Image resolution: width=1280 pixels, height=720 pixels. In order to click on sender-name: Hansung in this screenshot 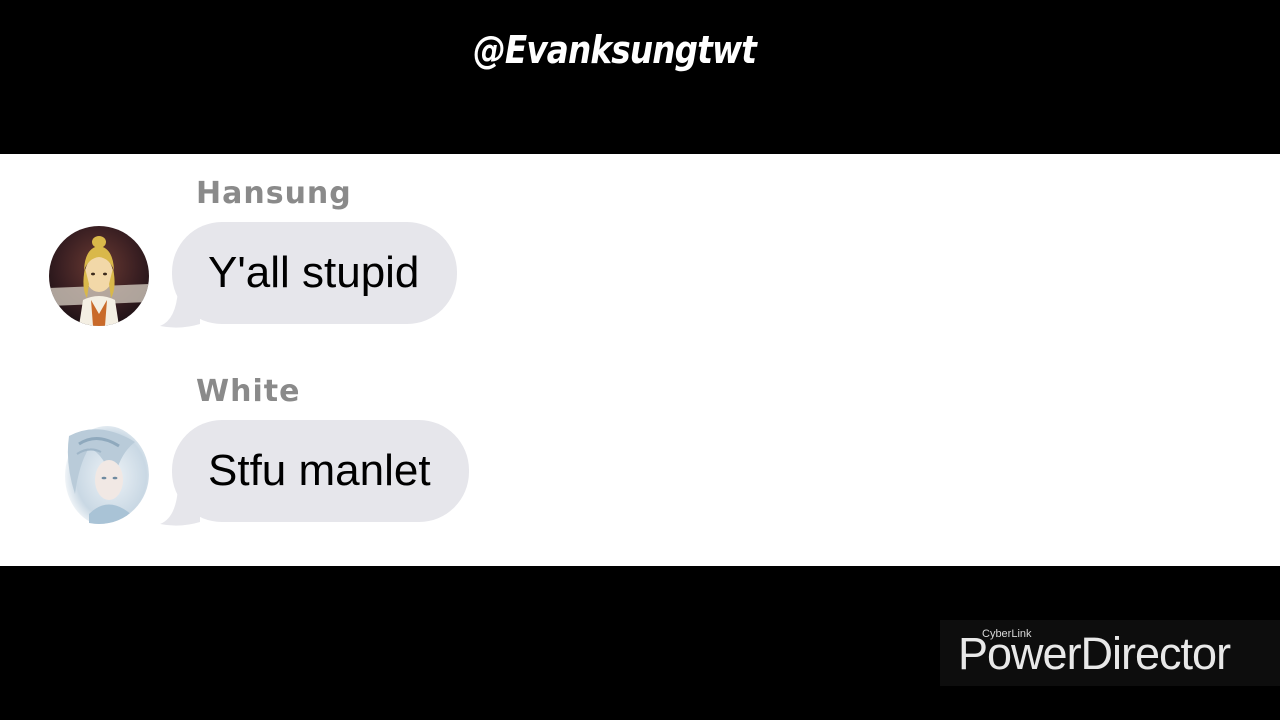, I will do `click(274, 193)`.